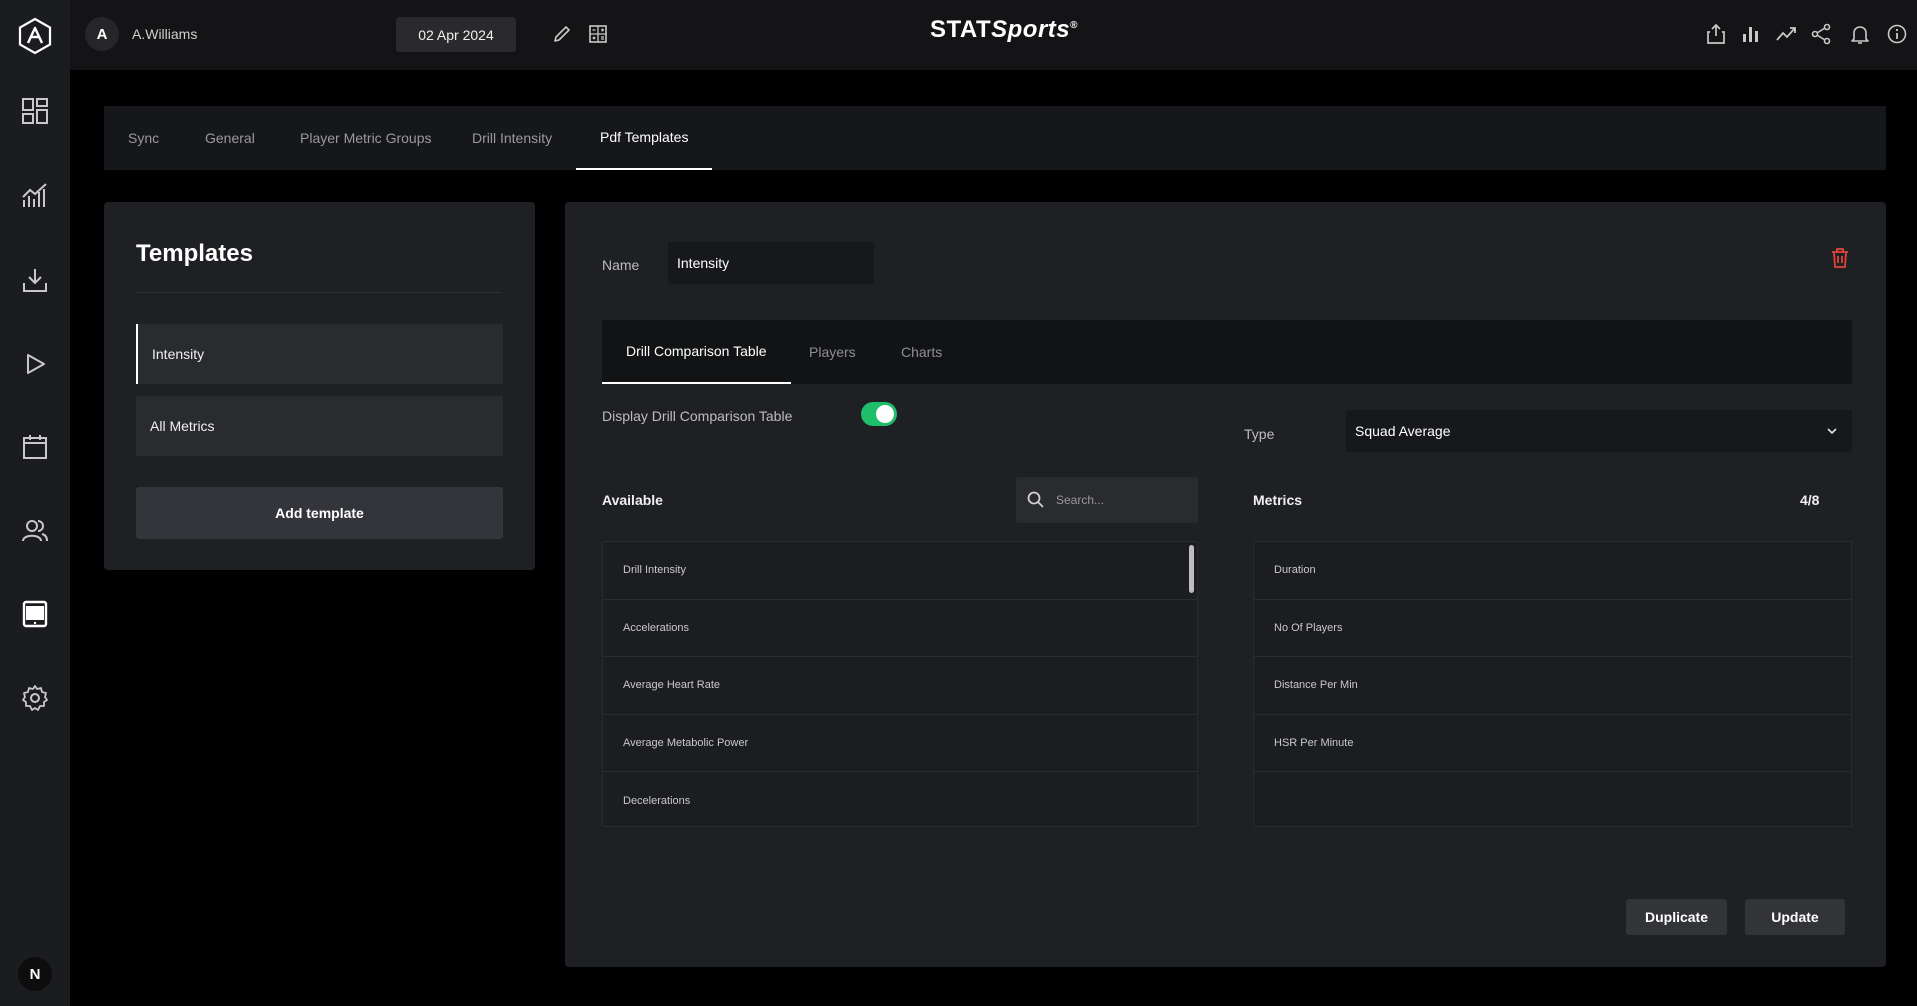 This screenshot has height=1006, width=1917. I want to click on list-item: No Of Players, so click(1552, 628).